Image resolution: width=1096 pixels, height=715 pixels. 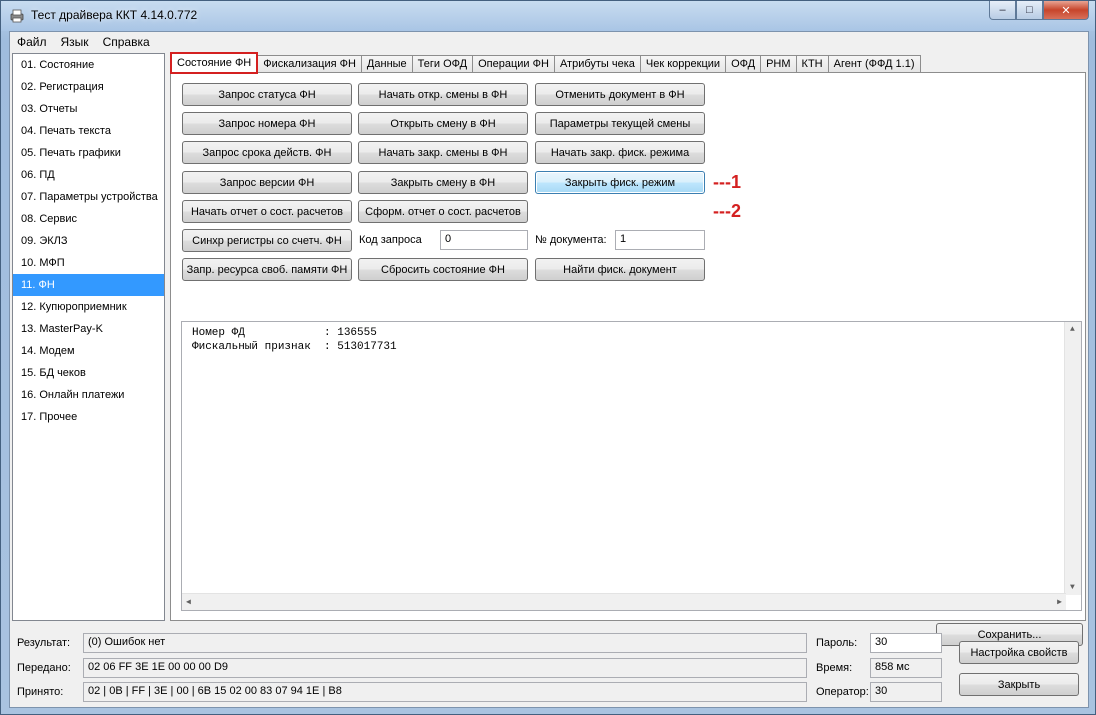 I want to click on start-shift-open-button: Начать откр. смены в ФН, so click(x=443, y=94).